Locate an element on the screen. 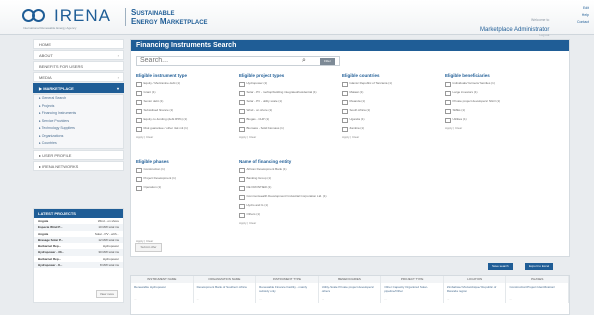 This screenshot has width=594, height=315. logout-link: Log out is located at coordinates (514, 35).